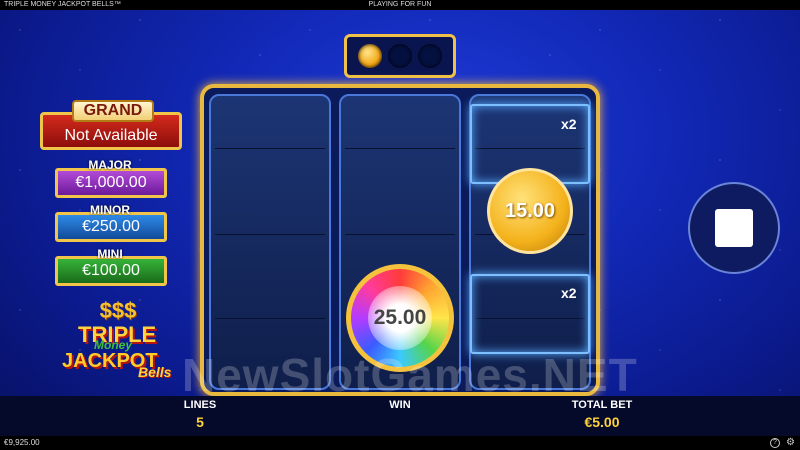 Image resolution: width=800 pixels, height=450 pixels. What do you see at coordinates (113, 111) in the screenshot?
I see `grand-jackpot-label: GRAND` at bounding box center [113, 111].